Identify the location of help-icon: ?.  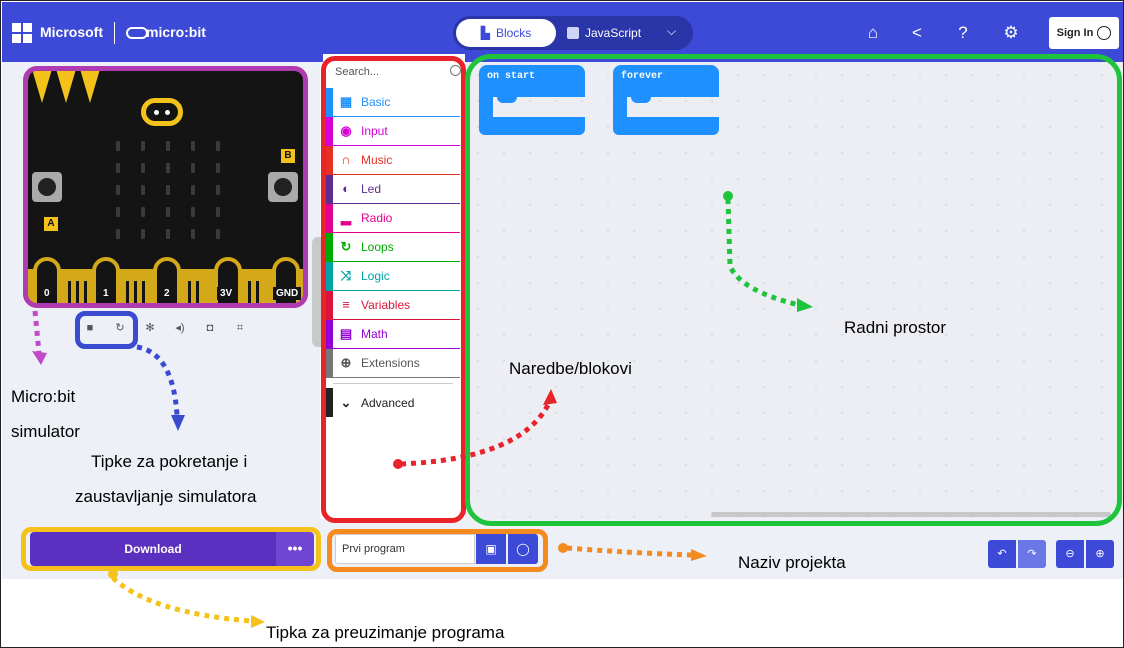
(963, 33).